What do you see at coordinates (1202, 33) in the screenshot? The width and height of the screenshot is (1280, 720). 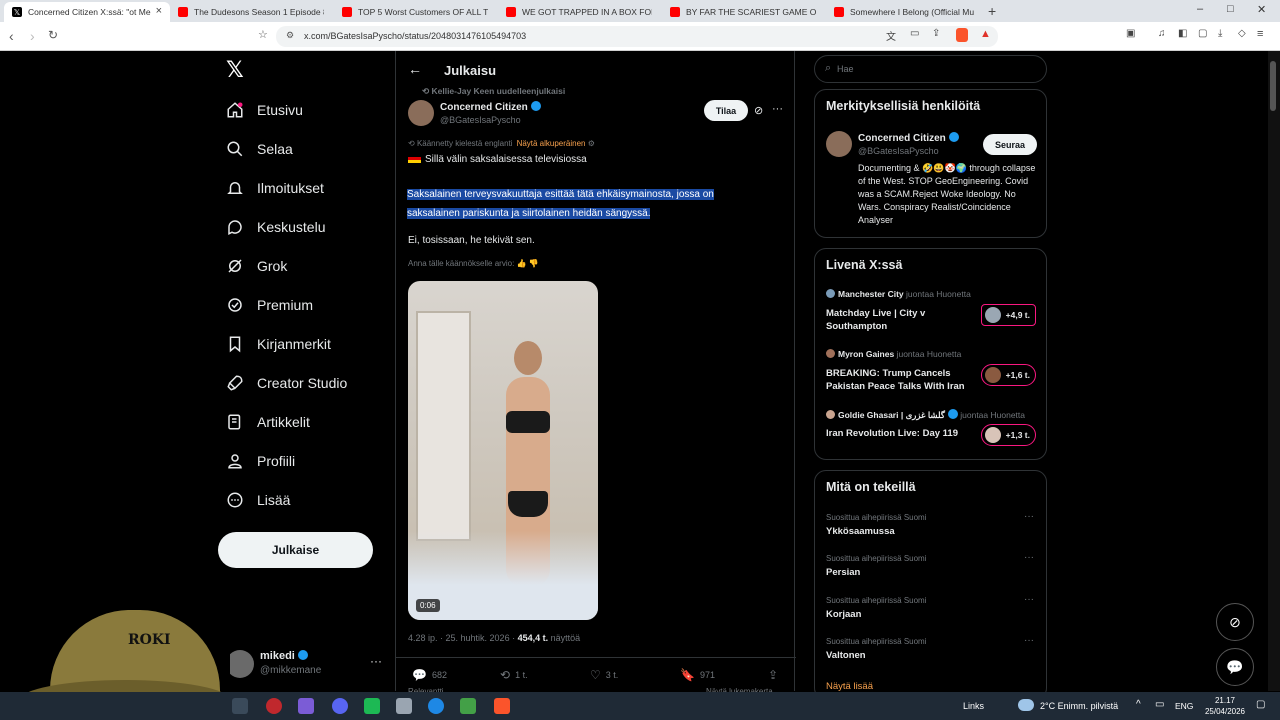 I see `wallet-icon: ▢` at bounding box center [1202, 33].